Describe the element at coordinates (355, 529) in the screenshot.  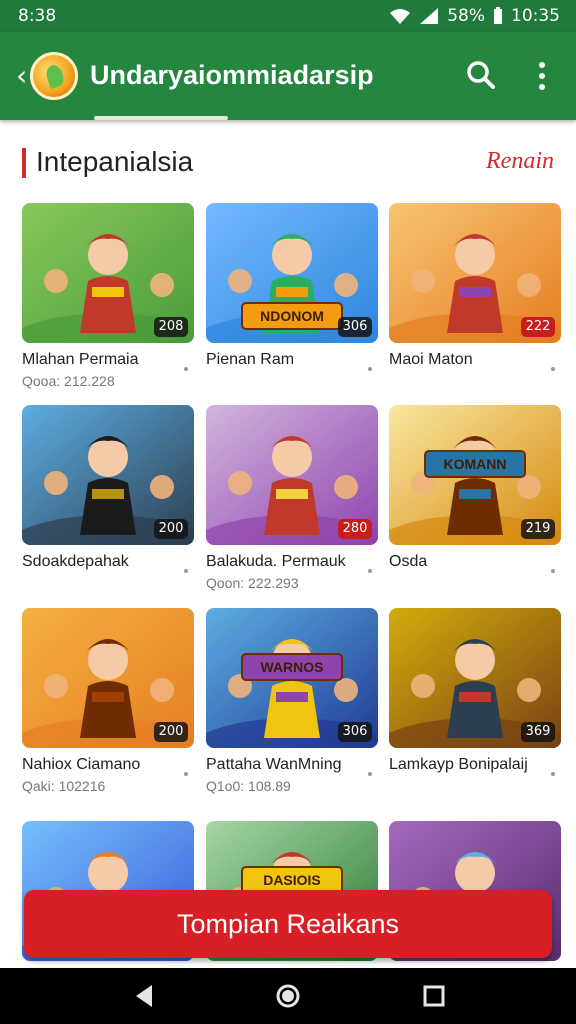
I see `game-badge: 280` at that location.